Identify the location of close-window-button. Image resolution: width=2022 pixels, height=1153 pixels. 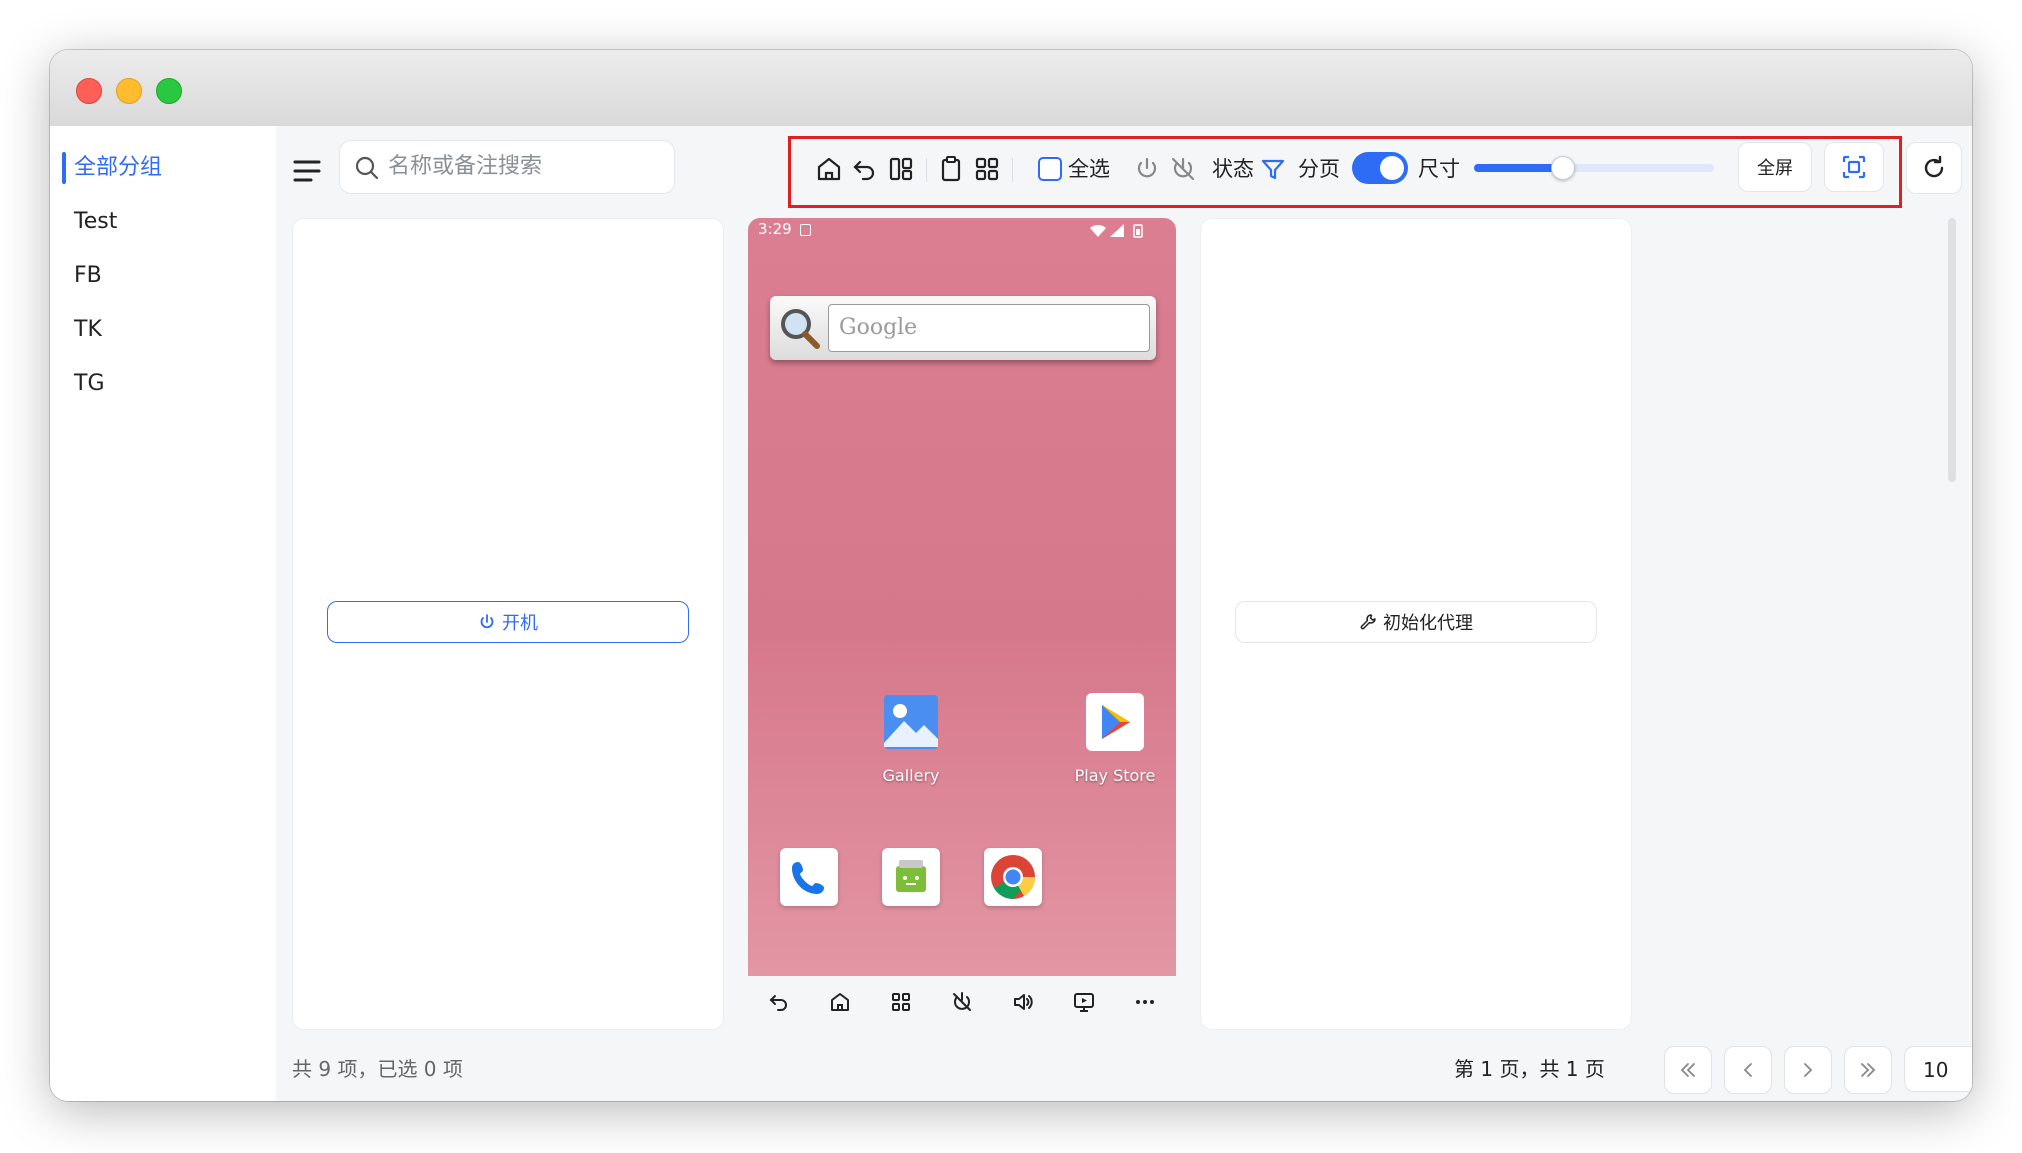
(89, 91).